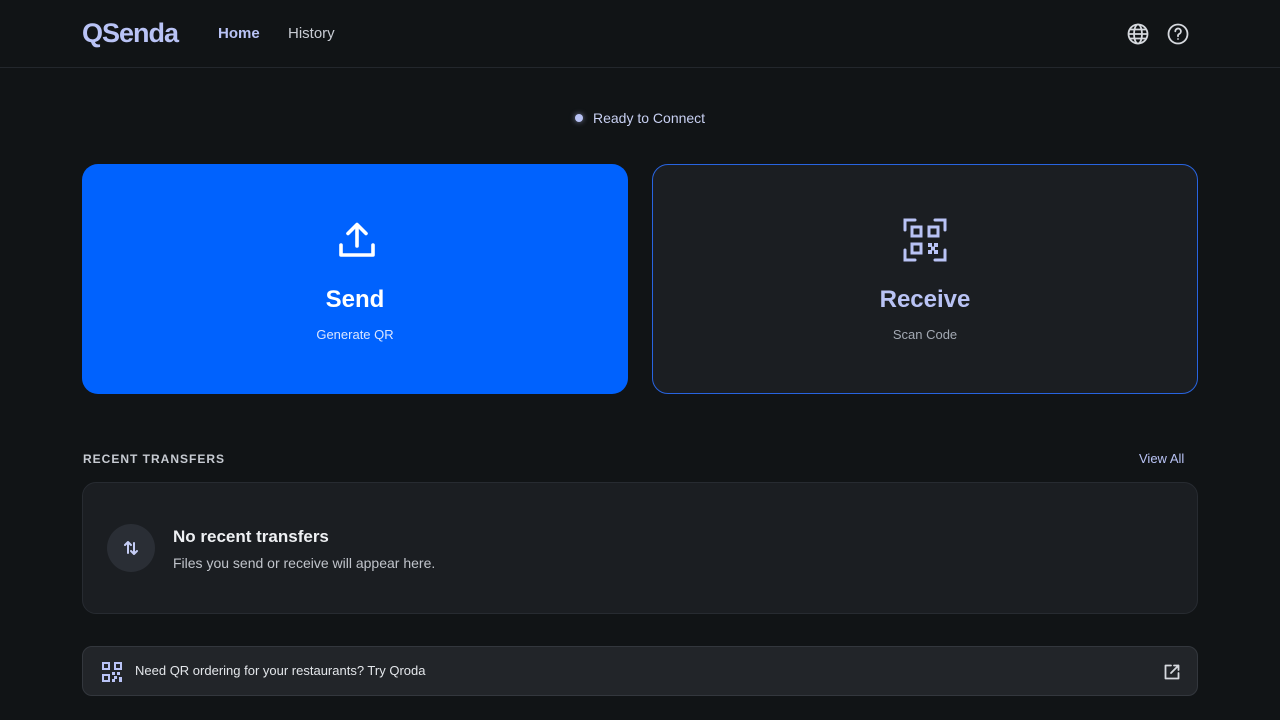 The width and height of the screenshot is (1280, 720). Describe the element at coordinates (1172, 672) in the screenshot. I see `external-link-icon` at that location.